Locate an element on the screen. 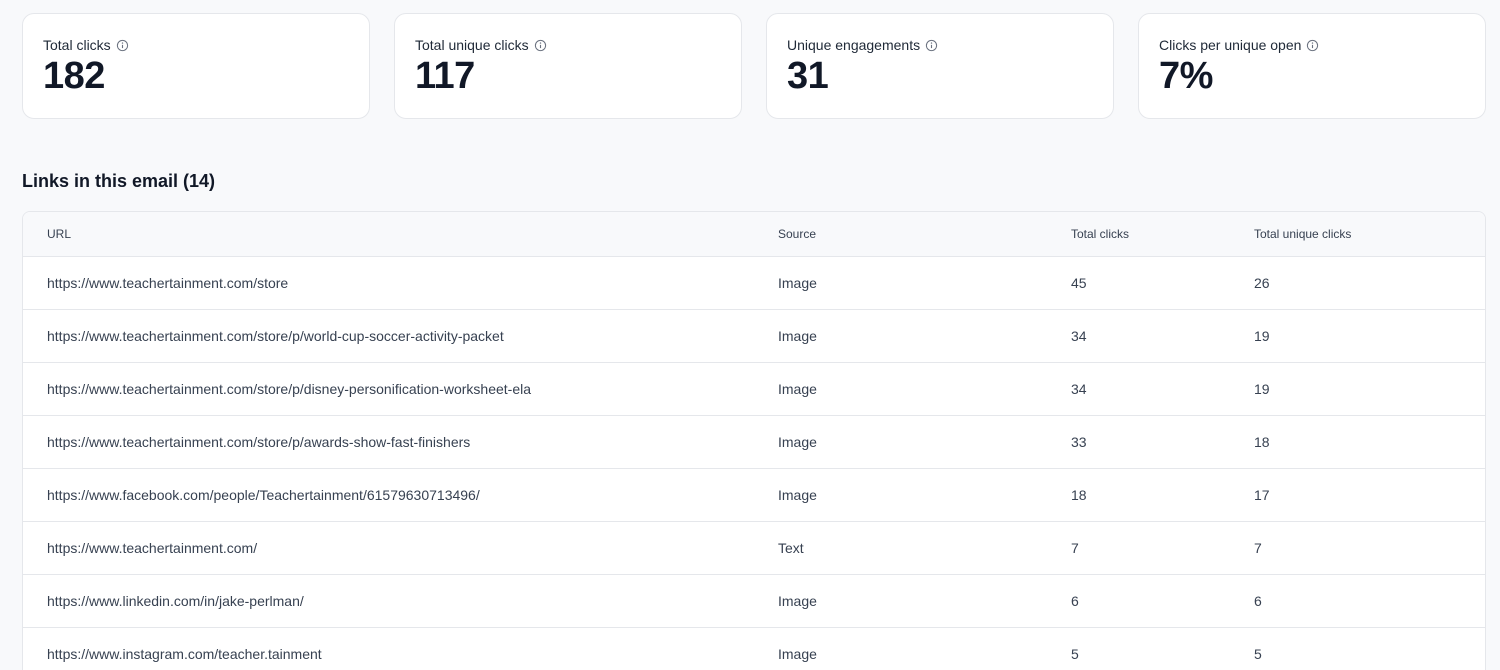 This screenshot has height=670, width=1500. stat-label-wrap: Total clicks is located at coordinates (196, 45).